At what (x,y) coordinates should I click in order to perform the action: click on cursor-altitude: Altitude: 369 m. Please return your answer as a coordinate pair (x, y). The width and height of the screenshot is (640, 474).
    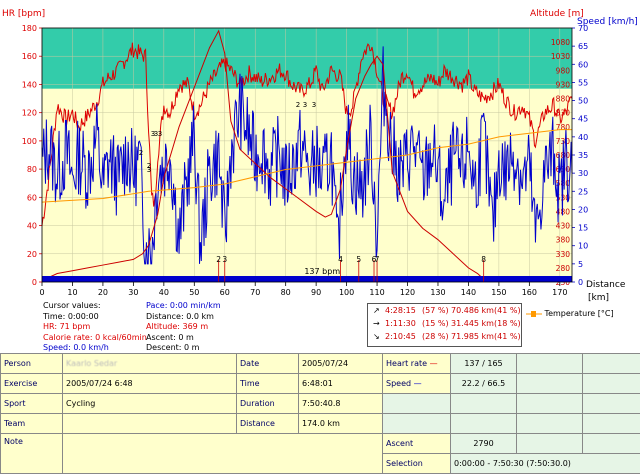
    Looking at the image, I should click on (183, 327).